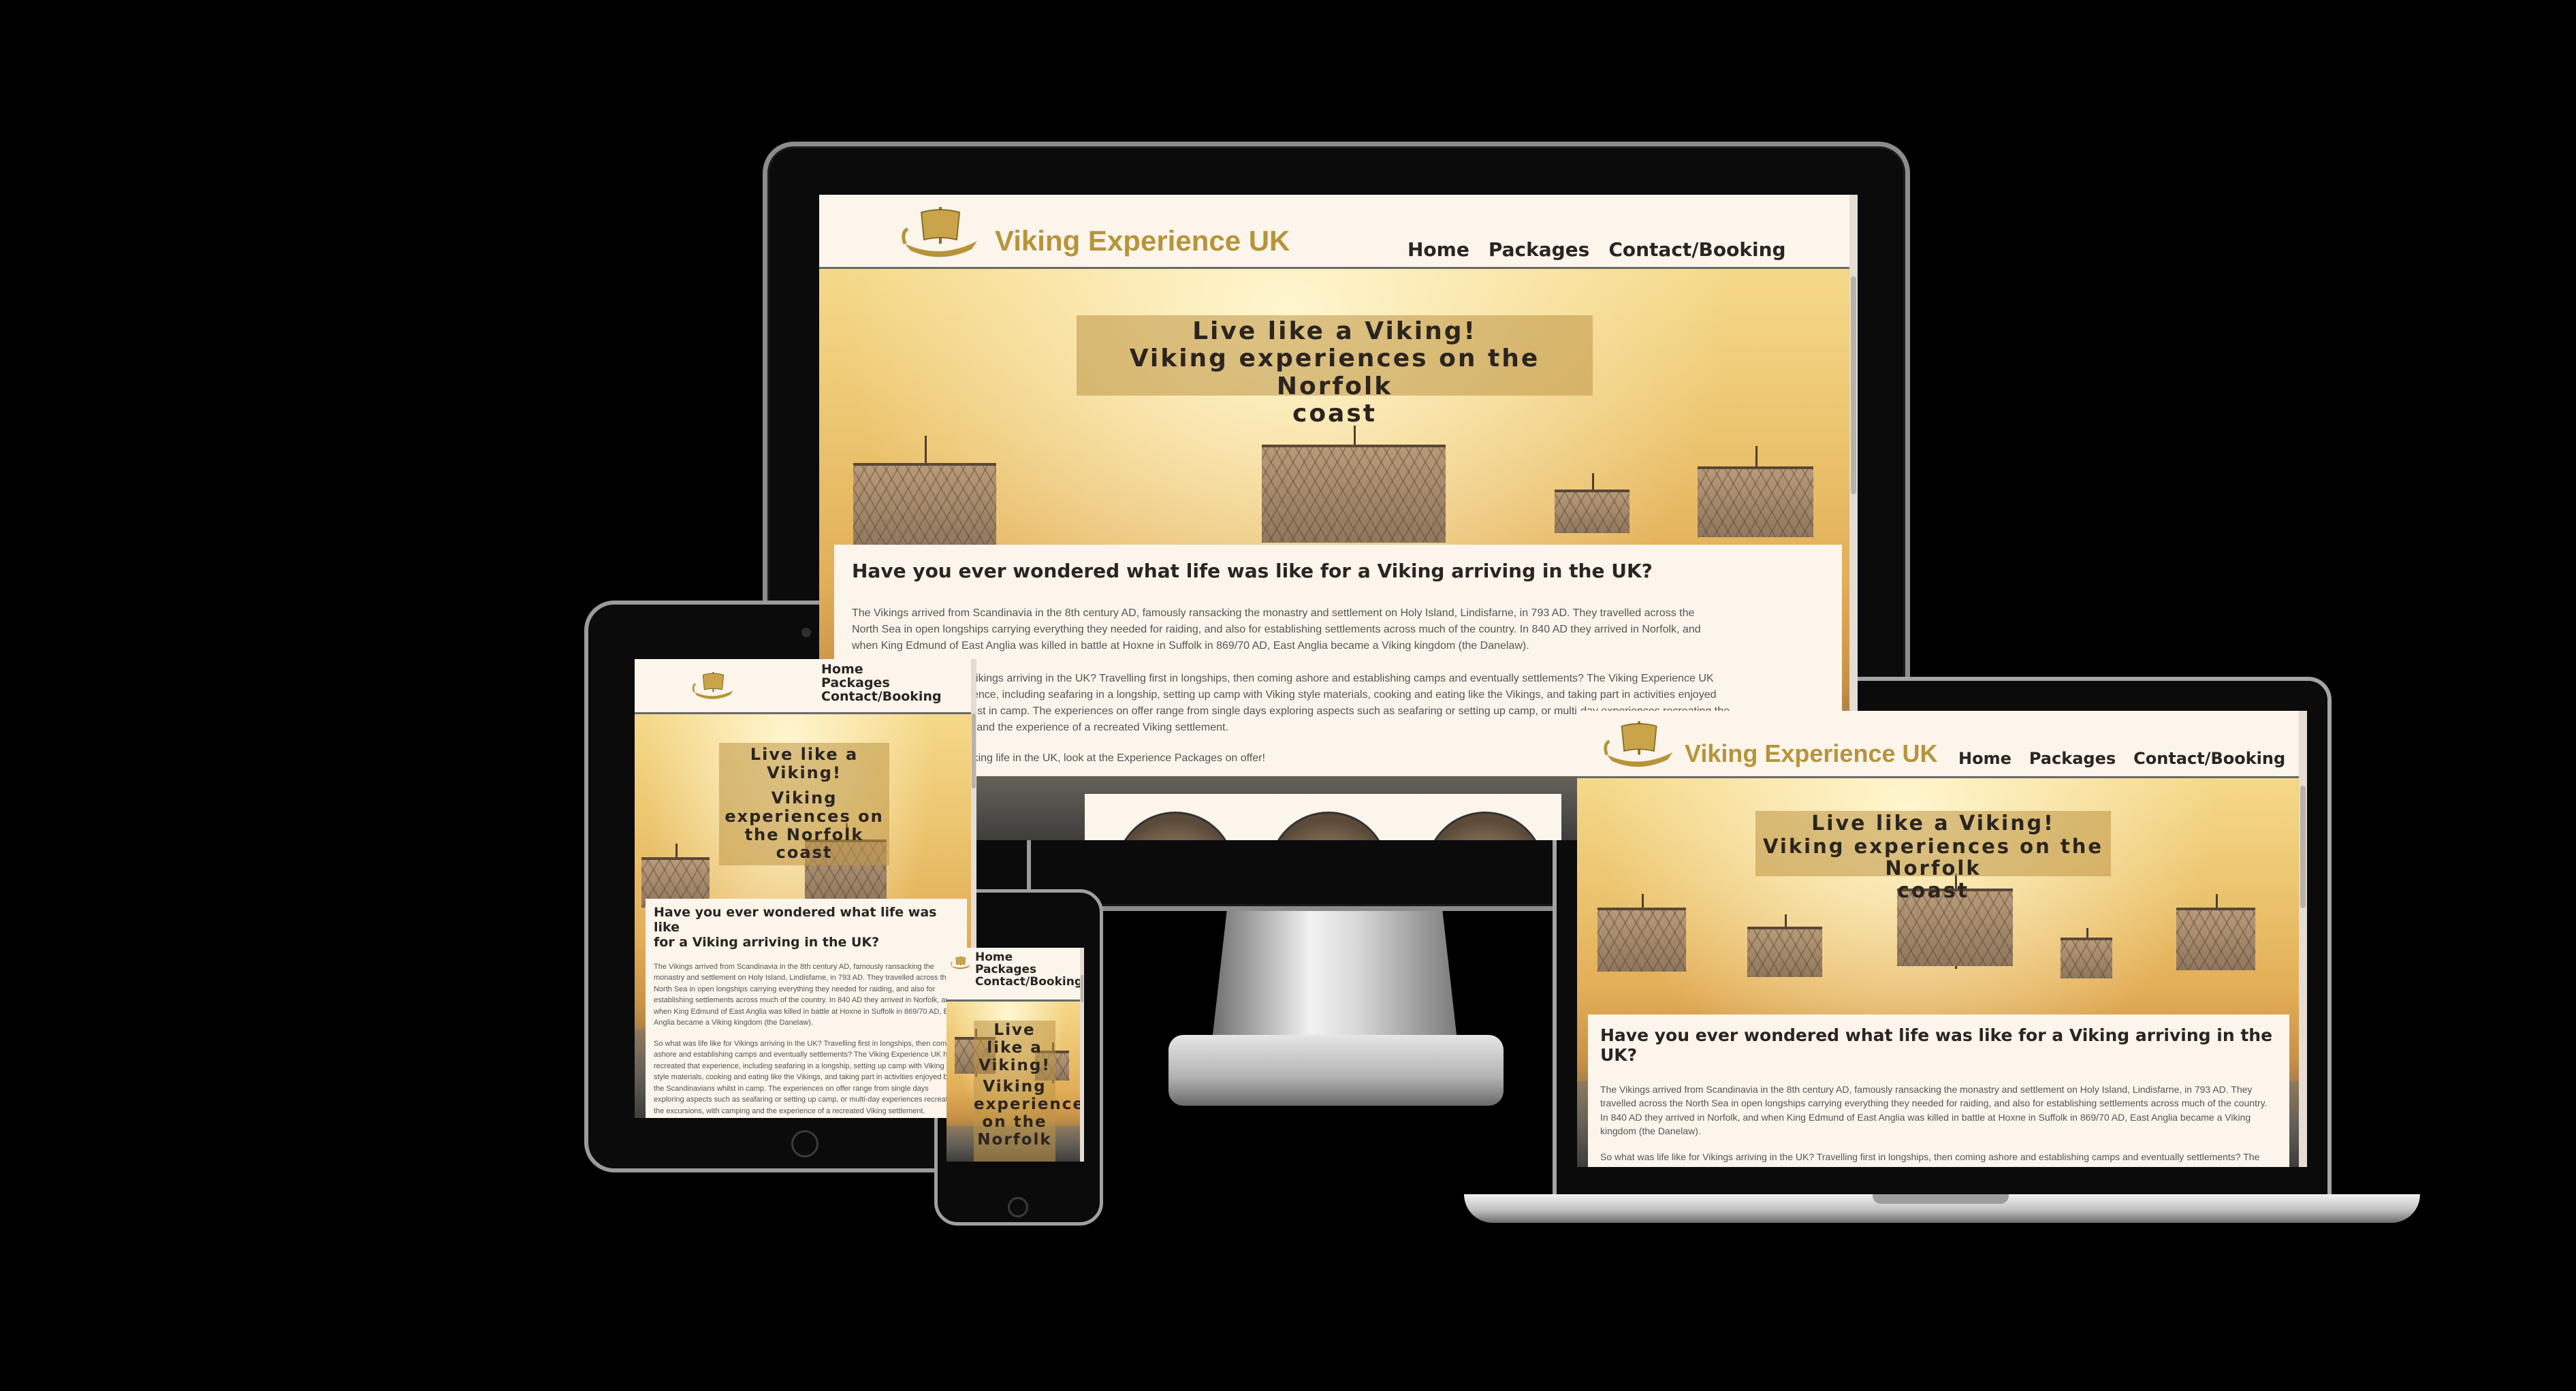 The image size is (2576, 1391). I want to click on tablet-camera-icon, so click(806, 633).